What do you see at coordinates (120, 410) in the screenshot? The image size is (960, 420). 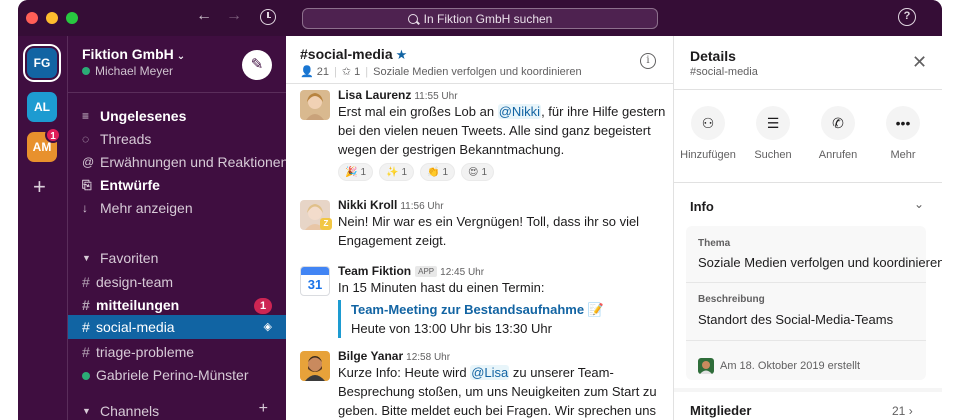 I see `section-channels: ▼ Channels` at bounding box center [120, 410].